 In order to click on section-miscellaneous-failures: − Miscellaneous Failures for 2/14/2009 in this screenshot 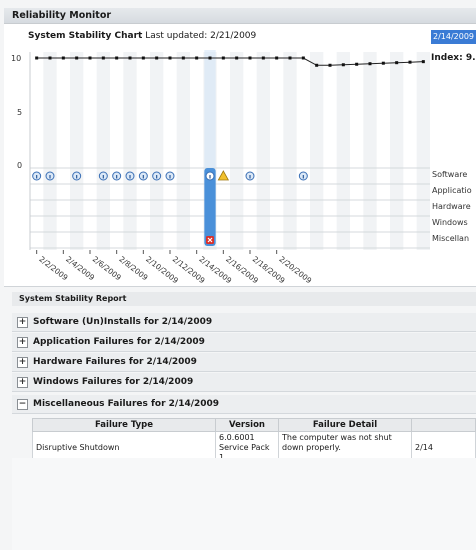, I will do `click(244, 404)`.